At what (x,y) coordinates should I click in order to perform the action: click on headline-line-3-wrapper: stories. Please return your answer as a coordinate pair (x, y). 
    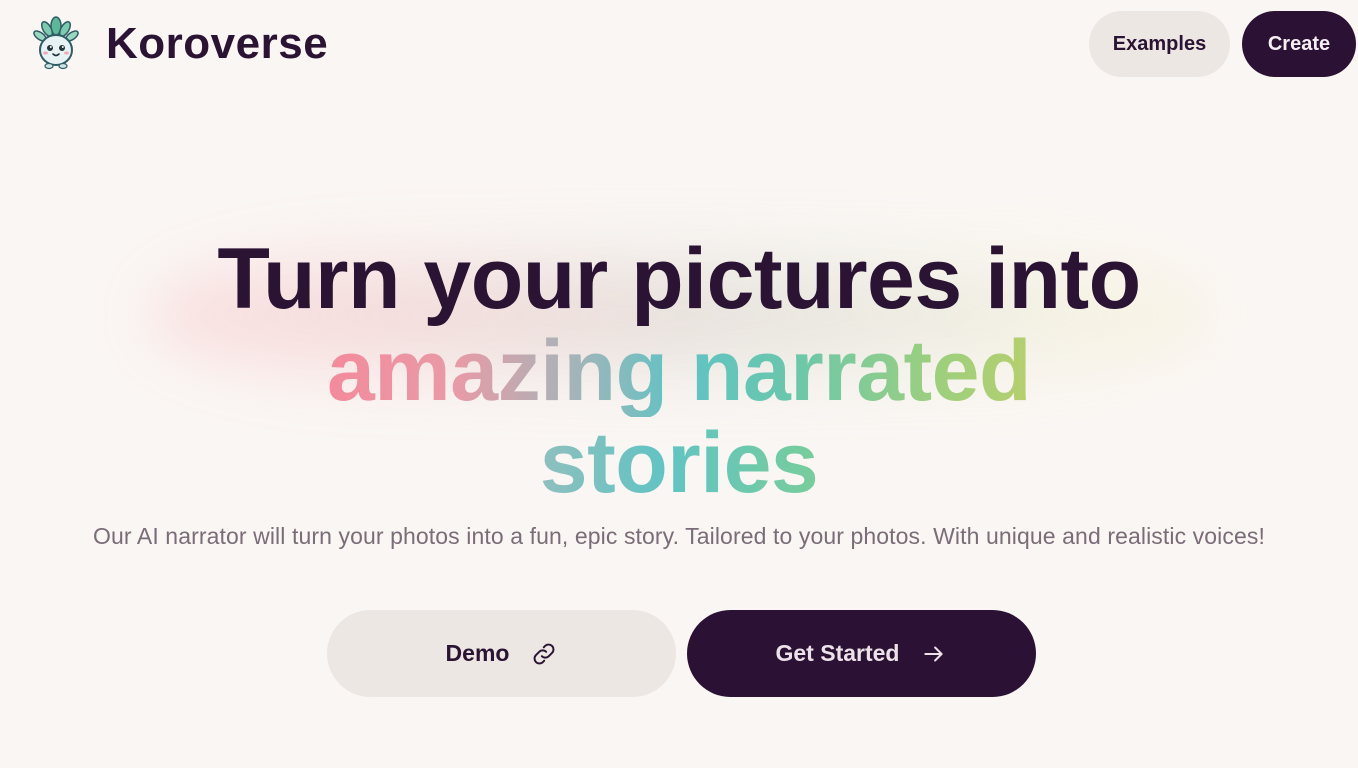
    Looking at the image, I should click on (679, 463).